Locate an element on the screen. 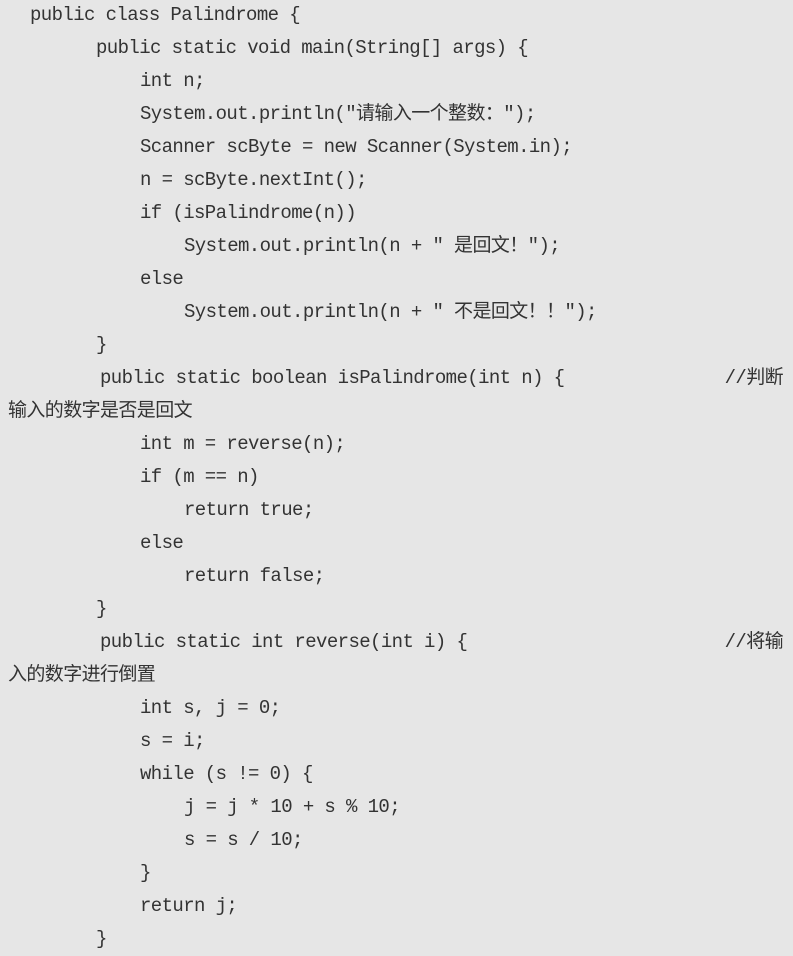  code-line: int n; is located at coordinates (172, 81).